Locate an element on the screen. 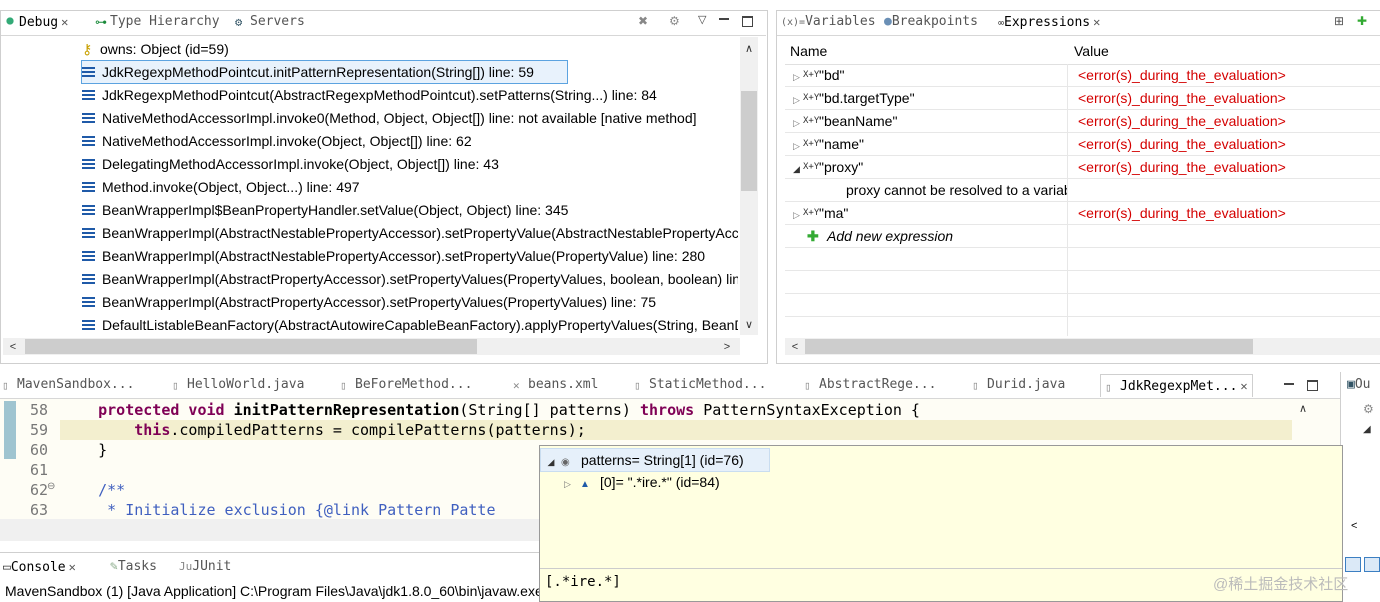 The height and width of the screenshot is (602, 1380). tab-console: ▭Console ✕ is located at coordinates (39, 567).